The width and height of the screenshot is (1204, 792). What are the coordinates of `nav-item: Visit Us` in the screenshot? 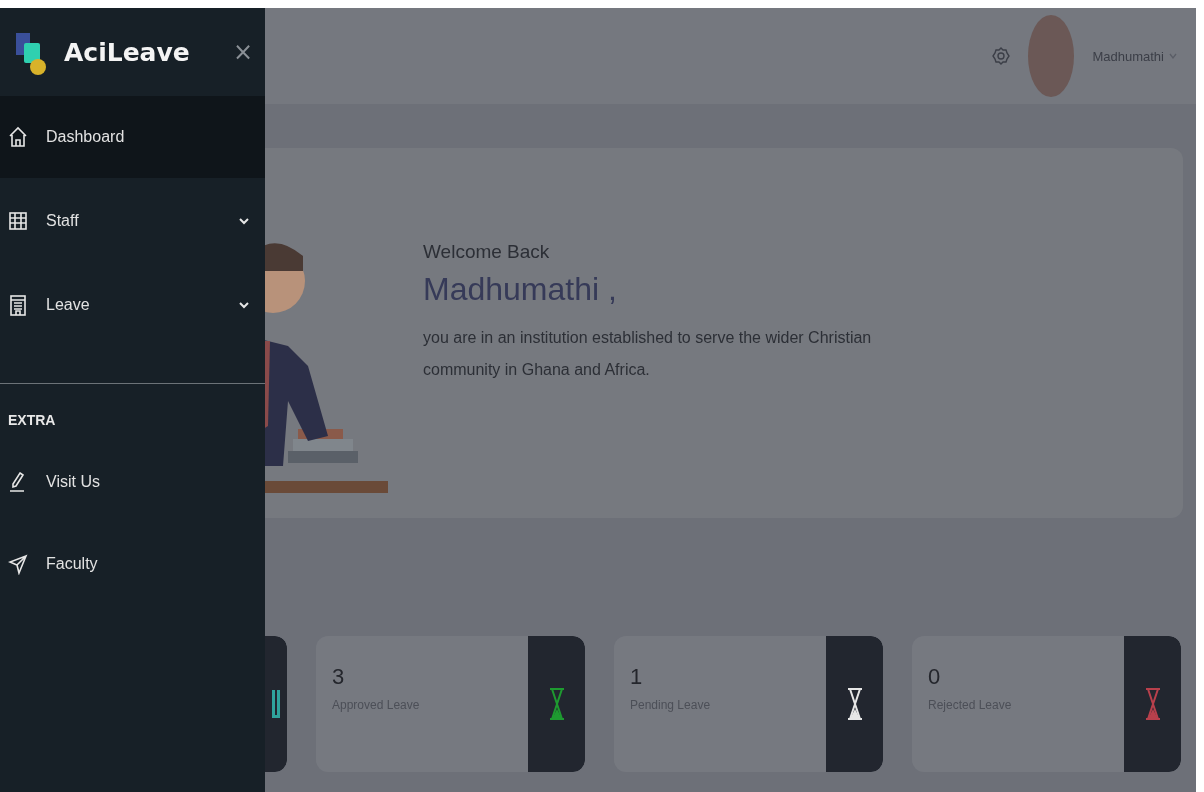 It's located at (132, 482).